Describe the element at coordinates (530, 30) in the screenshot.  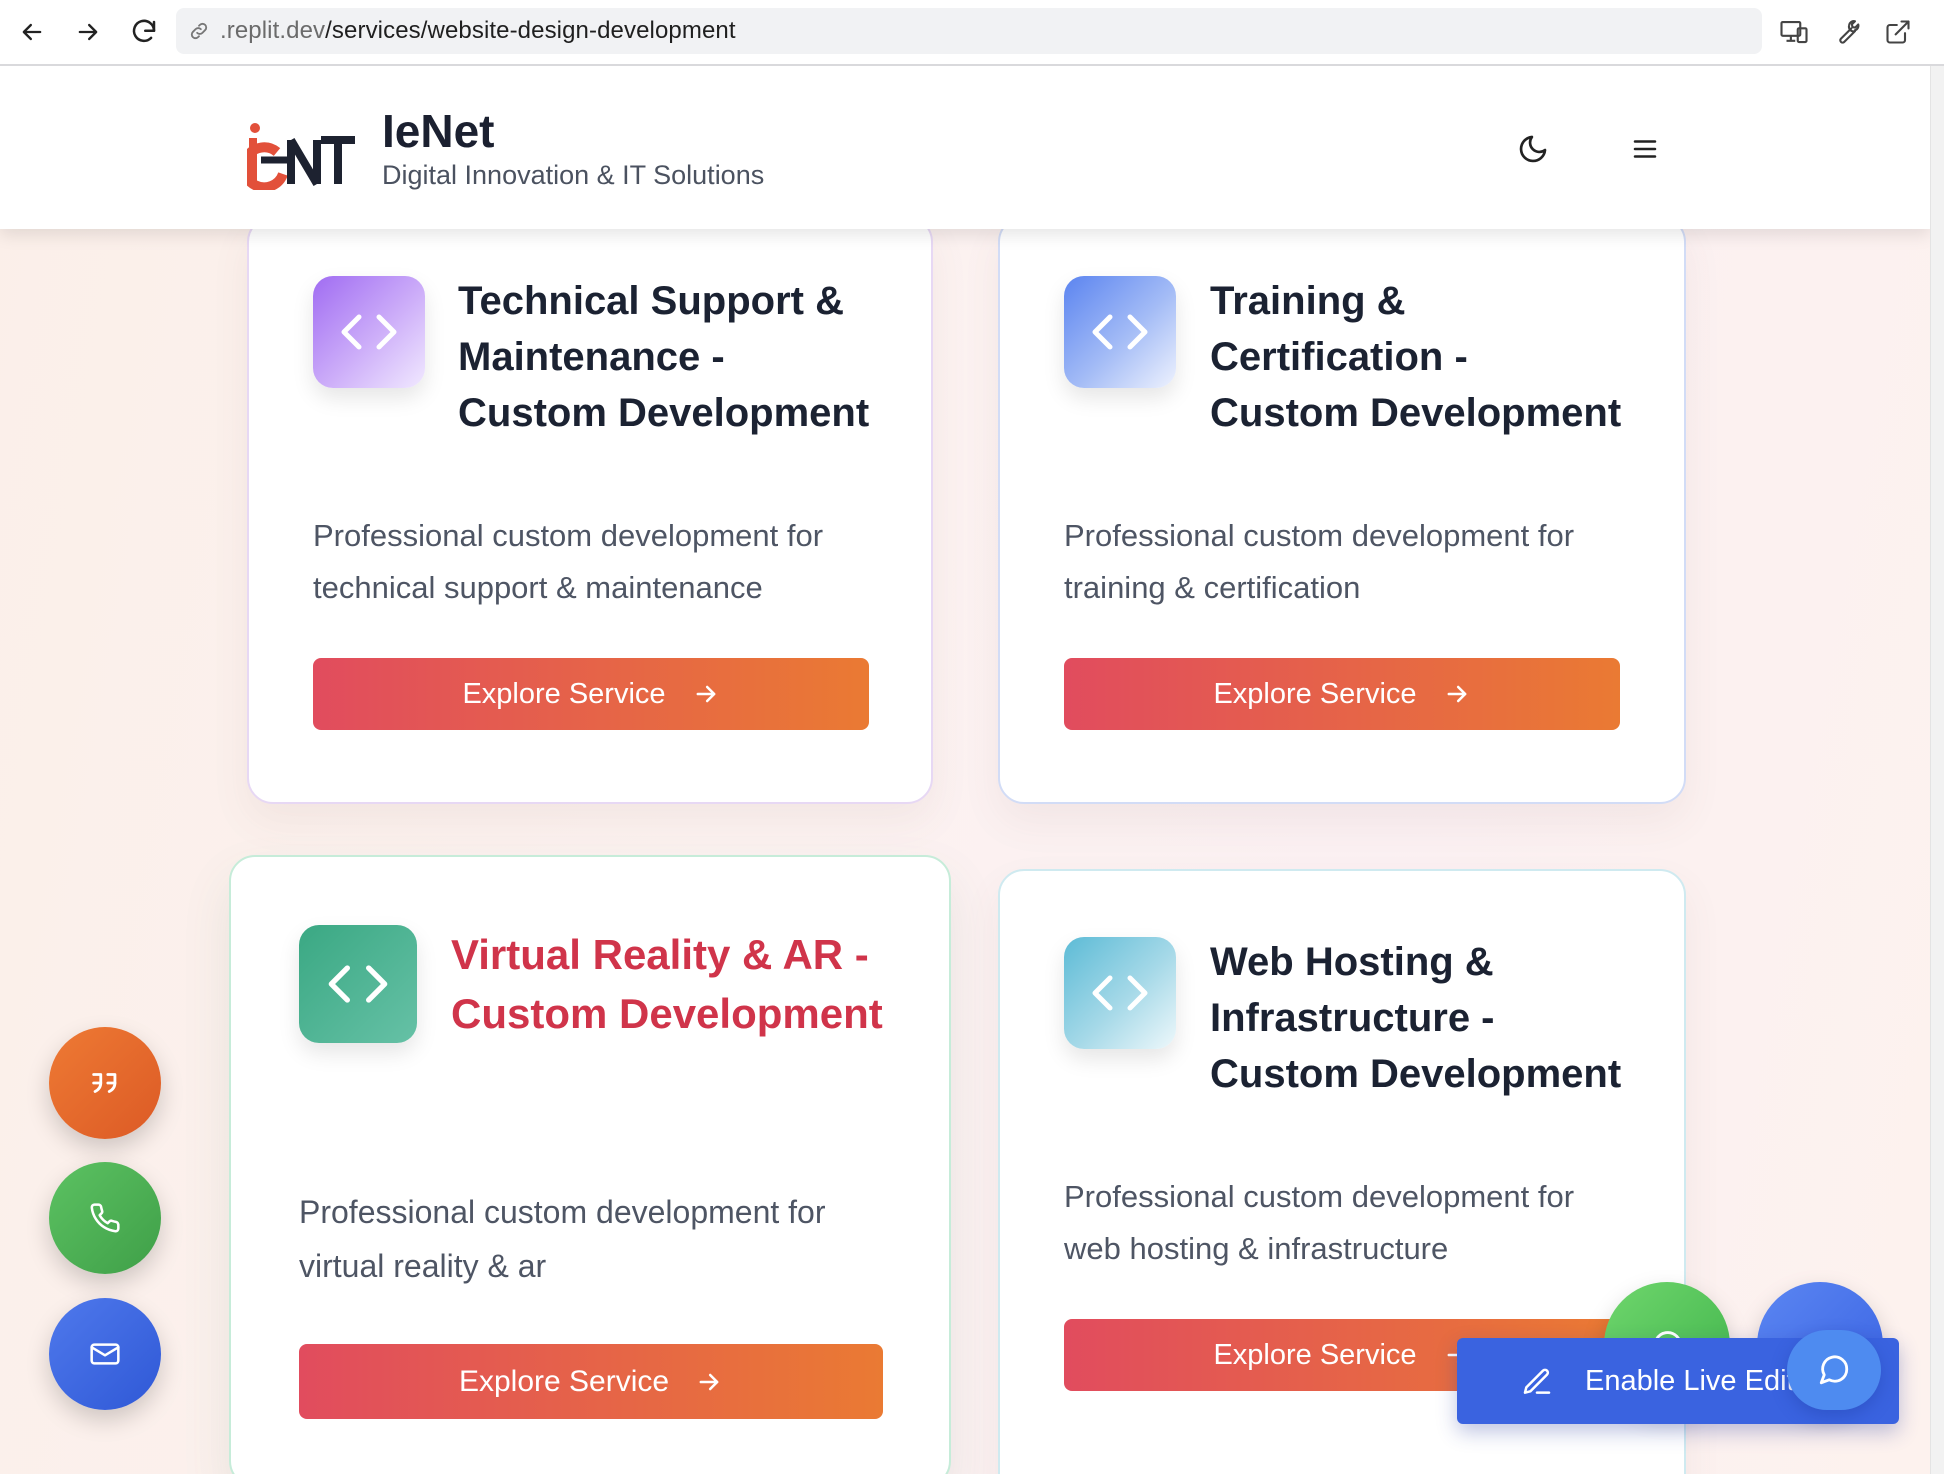
I see `url-path: /services/website-design-development` at that location.